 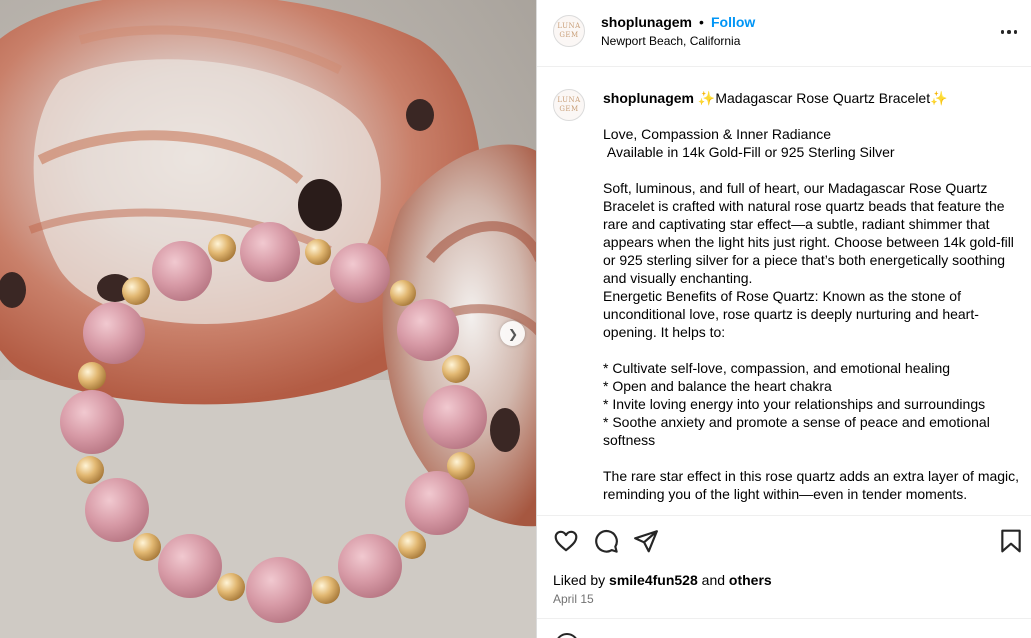 I want to click on follow-button: Follow, so click(x=733, y=22).